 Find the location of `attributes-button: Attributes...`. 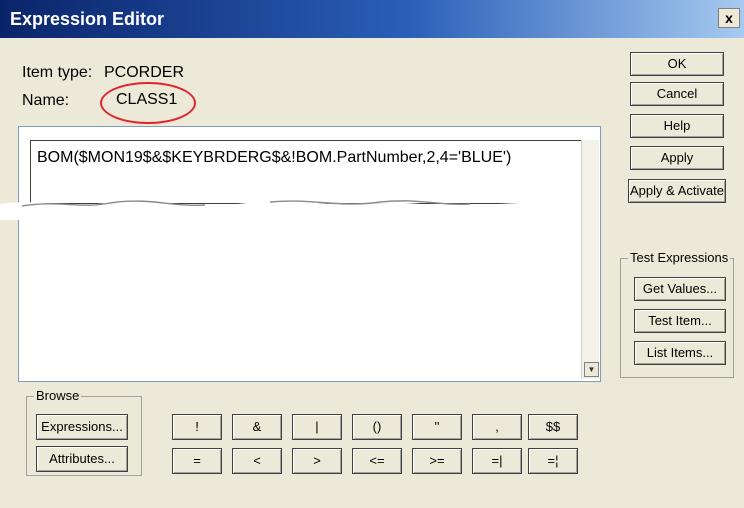

attributes-button: Attributes... is located at coordinates (82, 459).